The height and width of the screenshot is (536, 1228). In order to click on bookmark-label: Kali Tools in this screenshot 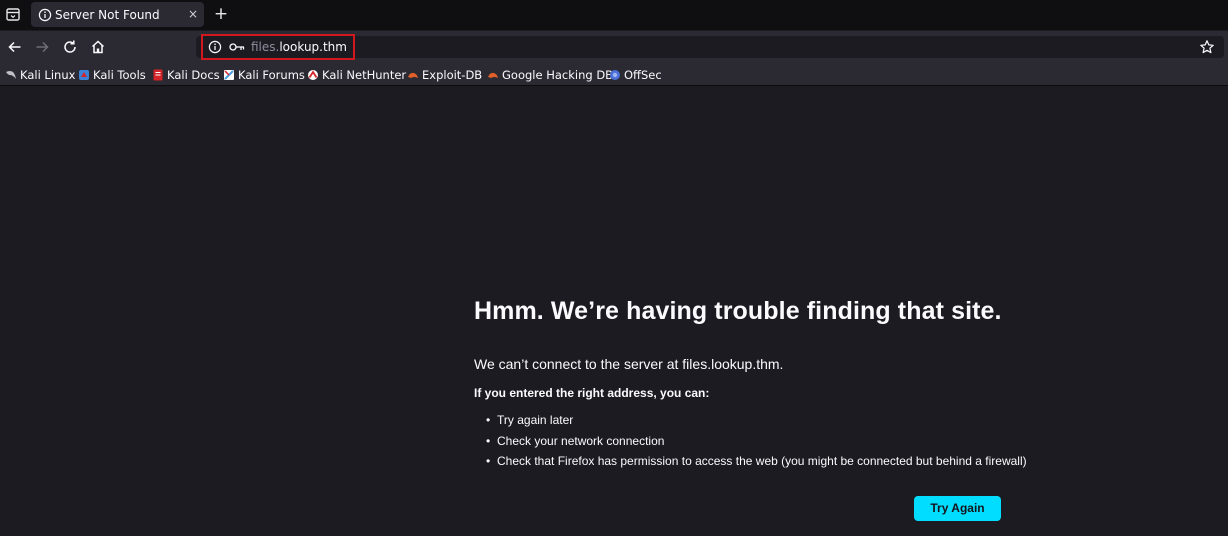, I will do `click(119, 75)`.